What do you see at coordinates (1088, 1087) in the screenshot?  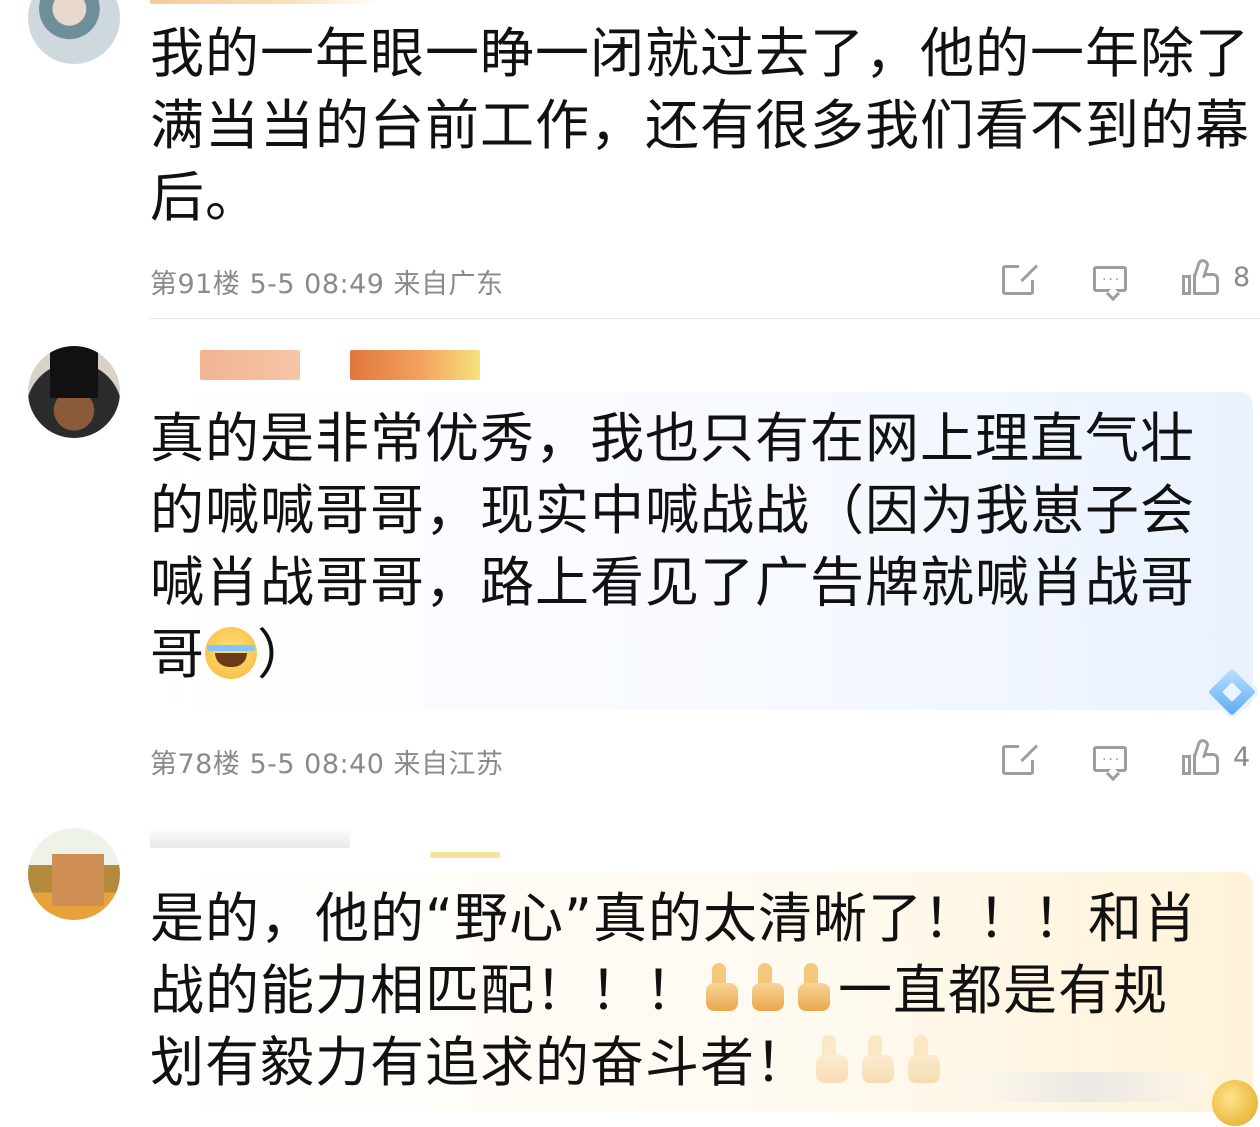 I see `blurred-overlay` at bounding box center [1088, 1087].